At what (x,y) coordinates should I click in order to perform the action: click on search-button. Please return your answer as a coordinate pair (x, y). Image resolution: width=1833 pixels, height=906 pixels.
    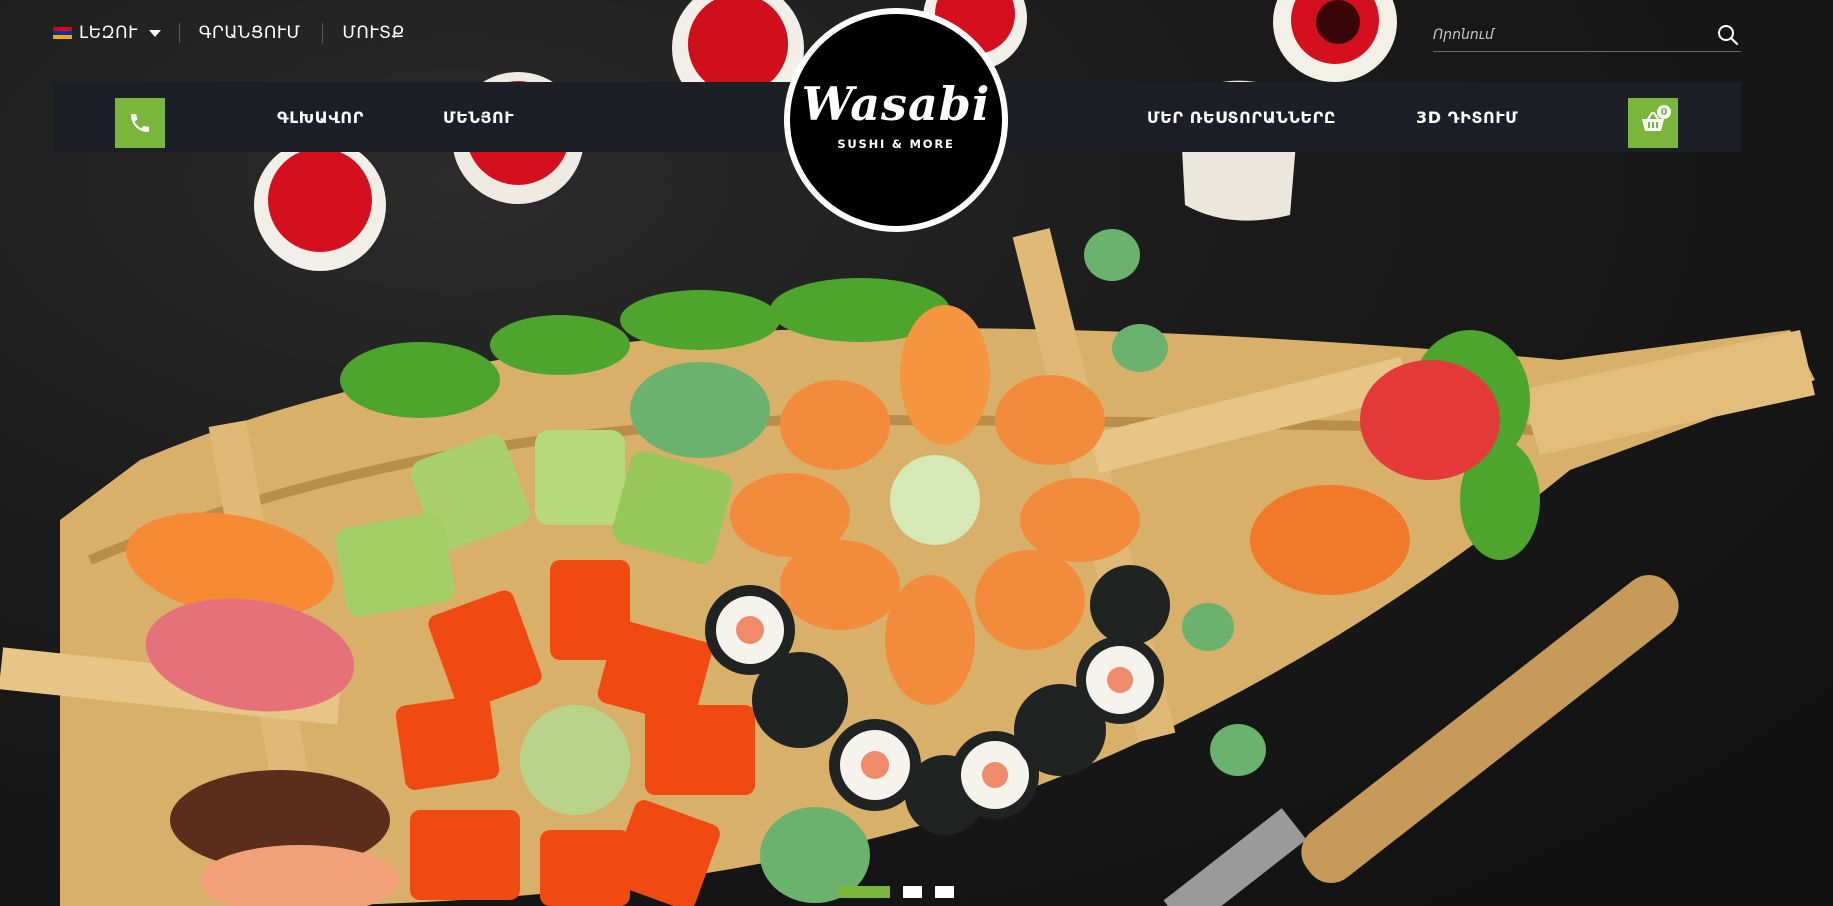
    Looking at the image, I should click on (1728, 35).